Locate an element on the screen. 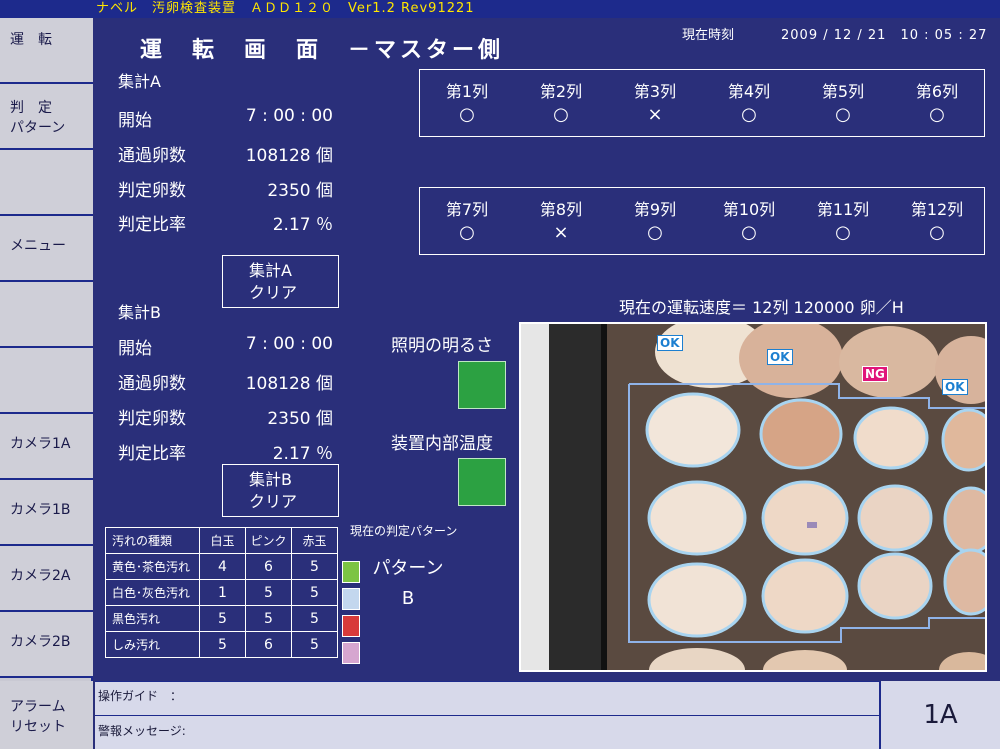 Image resolution: width=1000 pixels, height=749 pixels. lane-8: 第8列 × is located at coordinates (561, 215).